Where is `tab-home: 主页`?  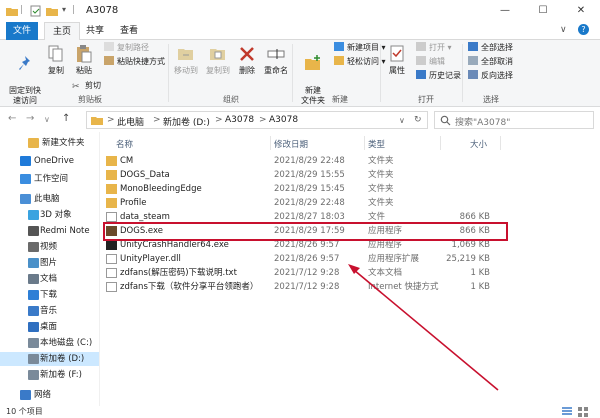 tab-home: 主页 is located at coordinates (62, 31).